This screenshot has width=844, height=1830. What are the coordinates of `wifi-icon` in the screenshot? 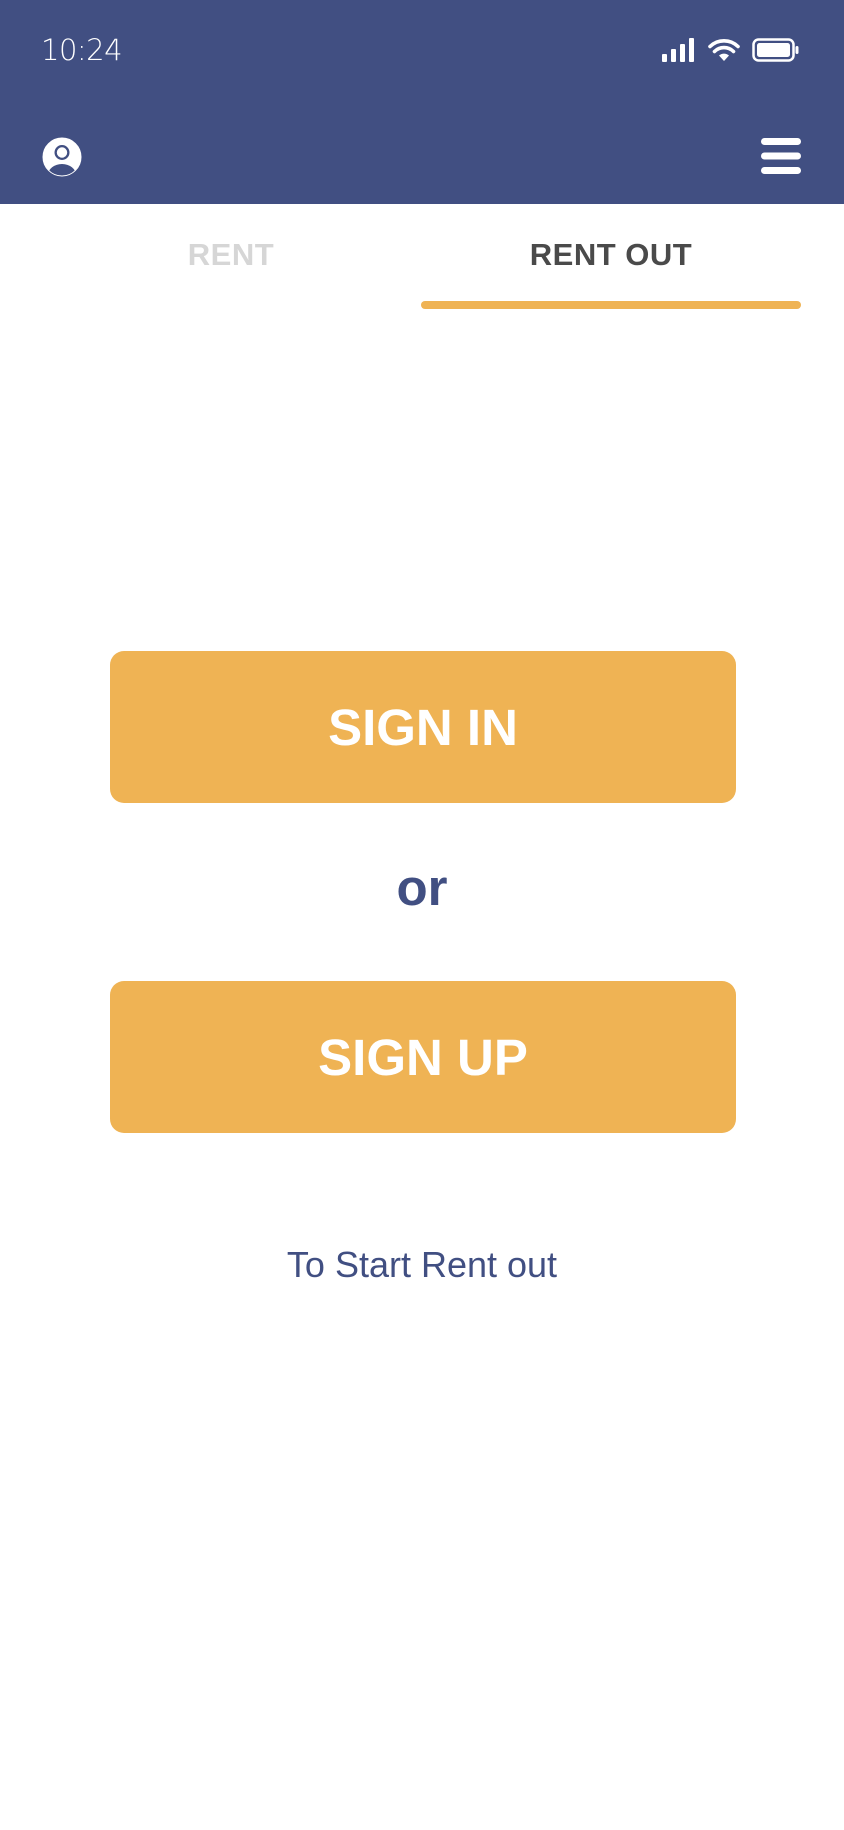 It's located at (724, 50).